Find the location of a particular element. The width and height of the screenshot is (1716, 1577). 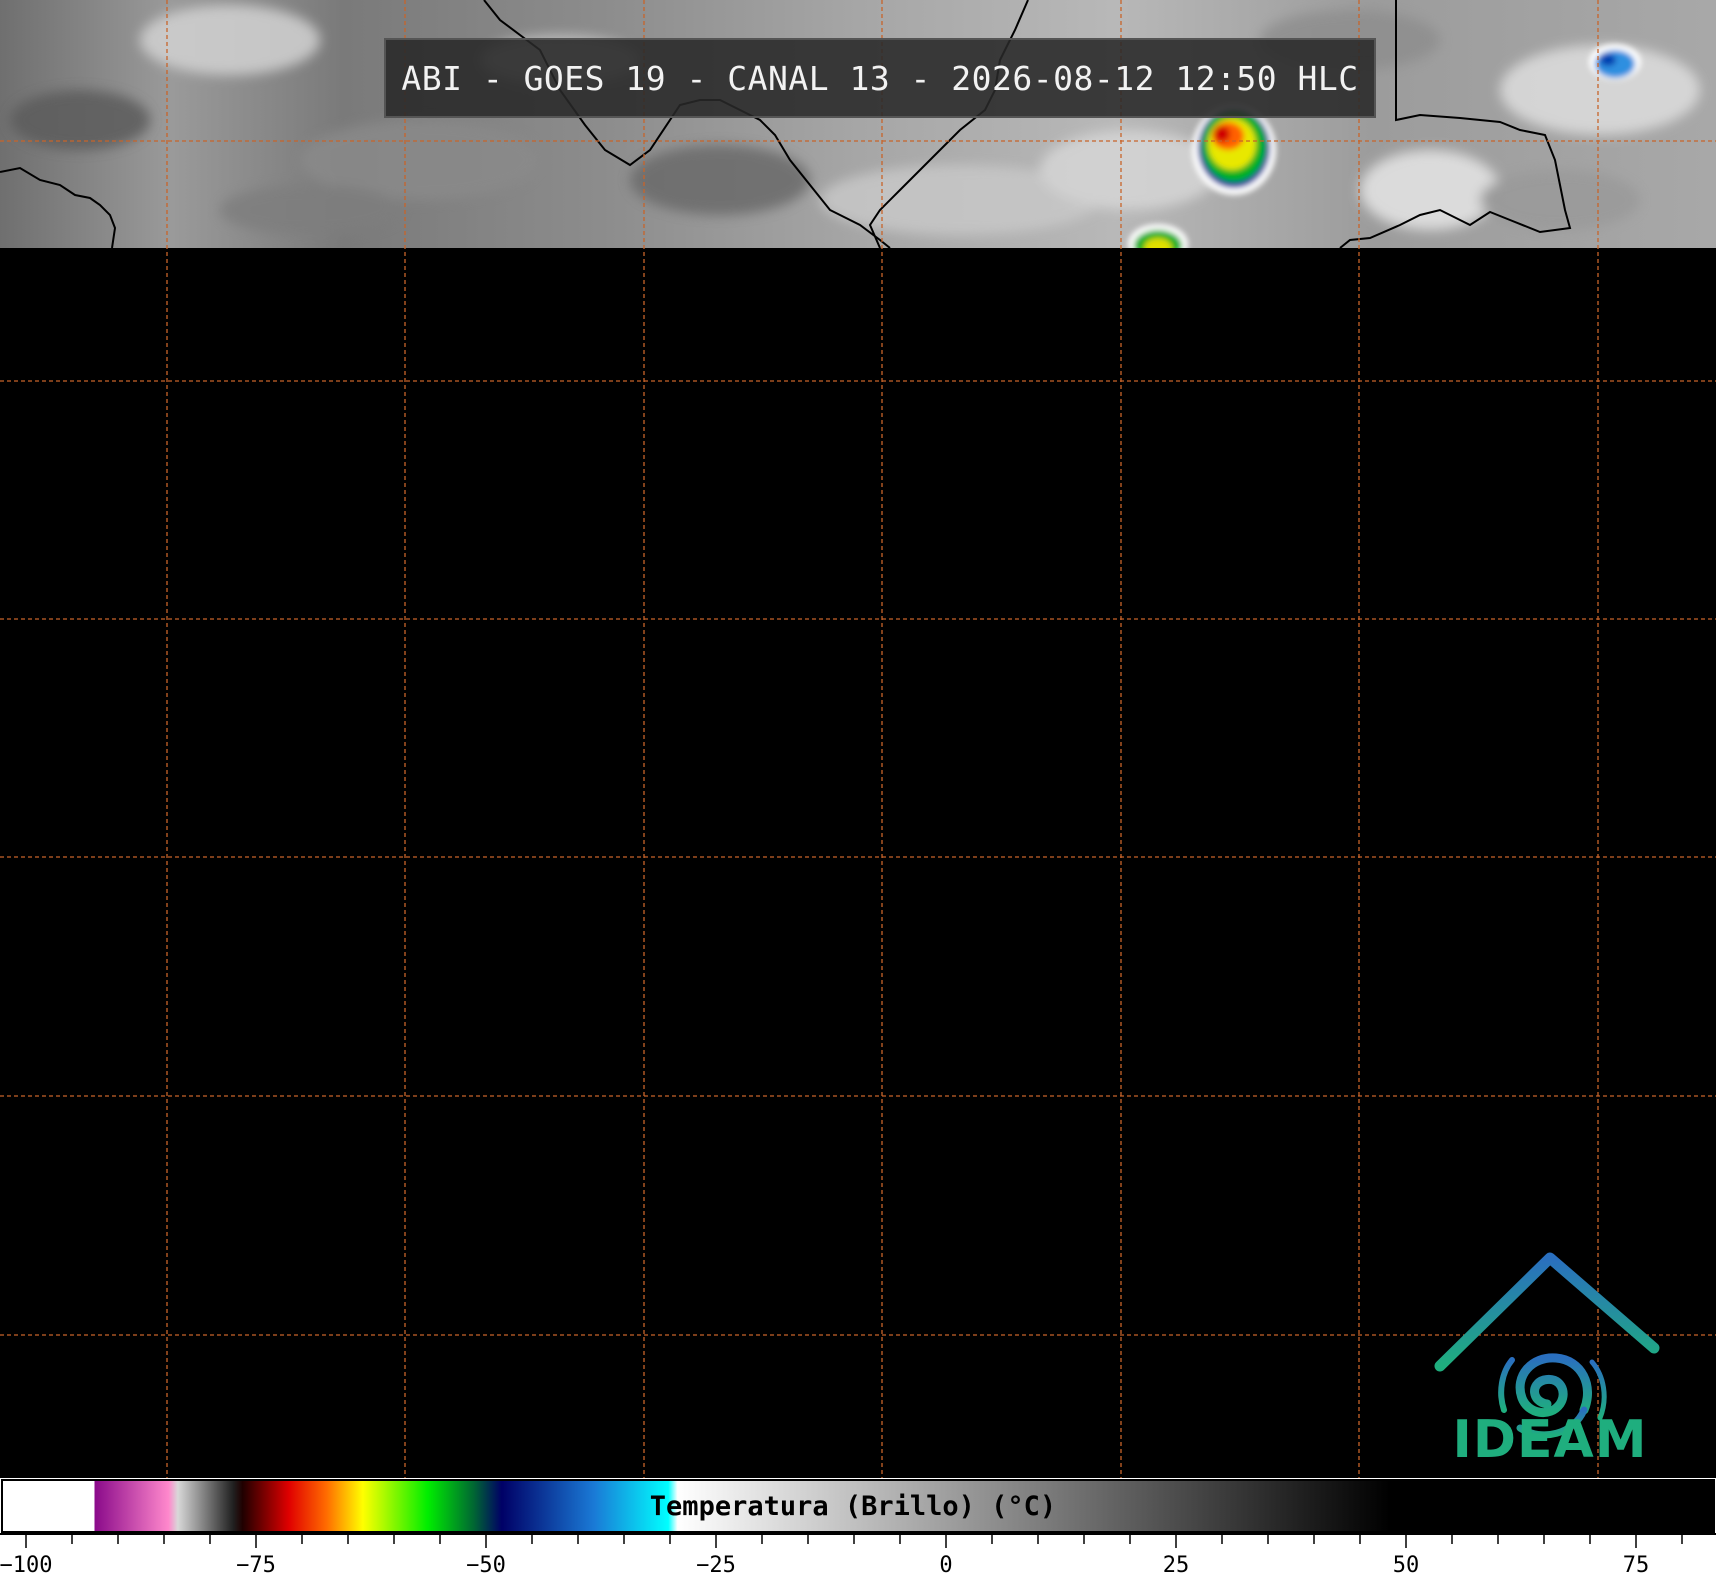

colorbar-gradient is located at coordinates (858, 1506).